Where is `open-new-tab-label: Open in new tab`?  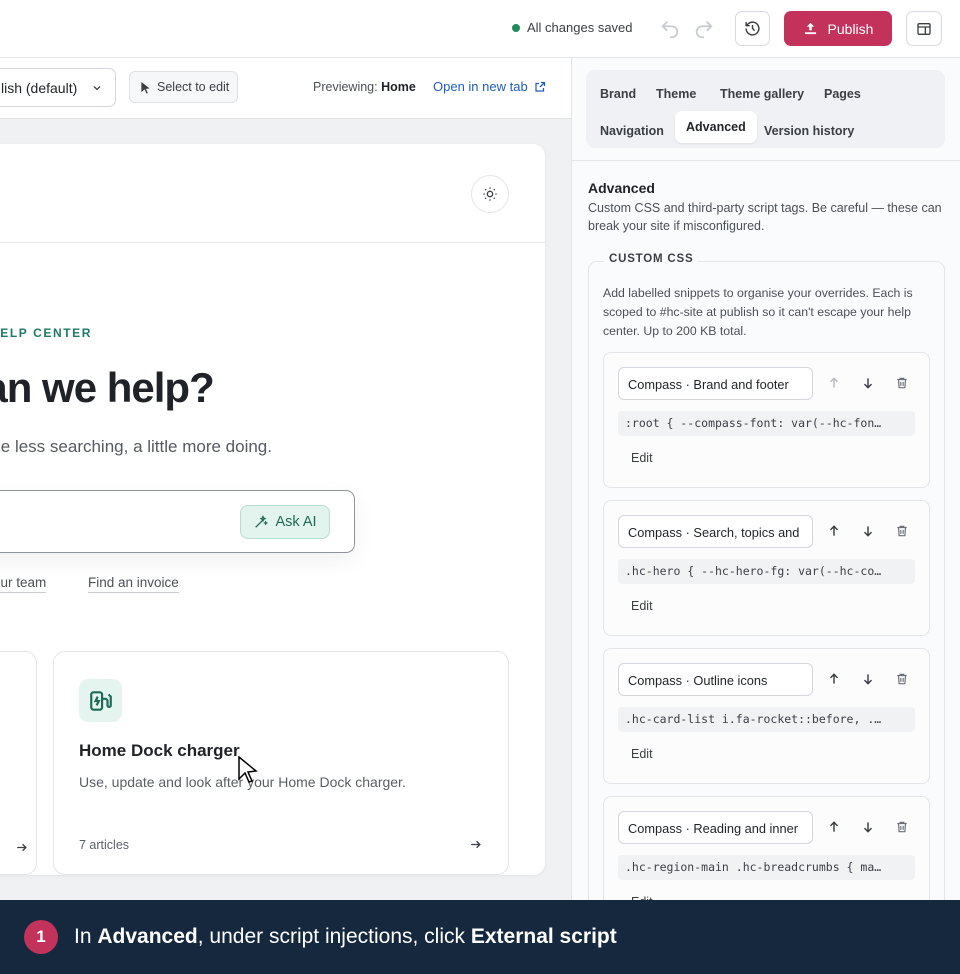 open-new-tab-label: Open in new tab is located at coordinates (480, 86).